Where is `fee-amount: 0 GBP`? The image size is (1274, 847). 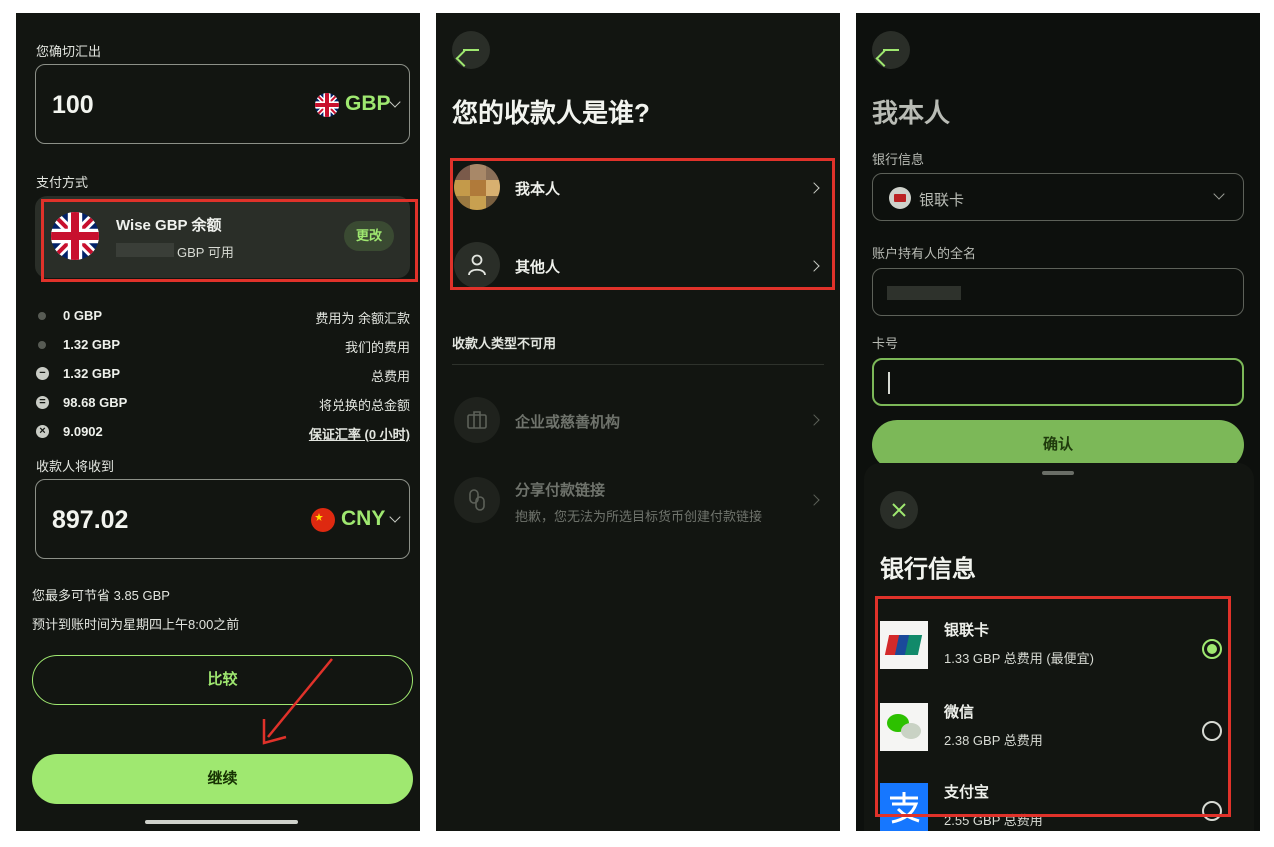
fee-amount: 0 GBP is located at coordinates (83, 315).